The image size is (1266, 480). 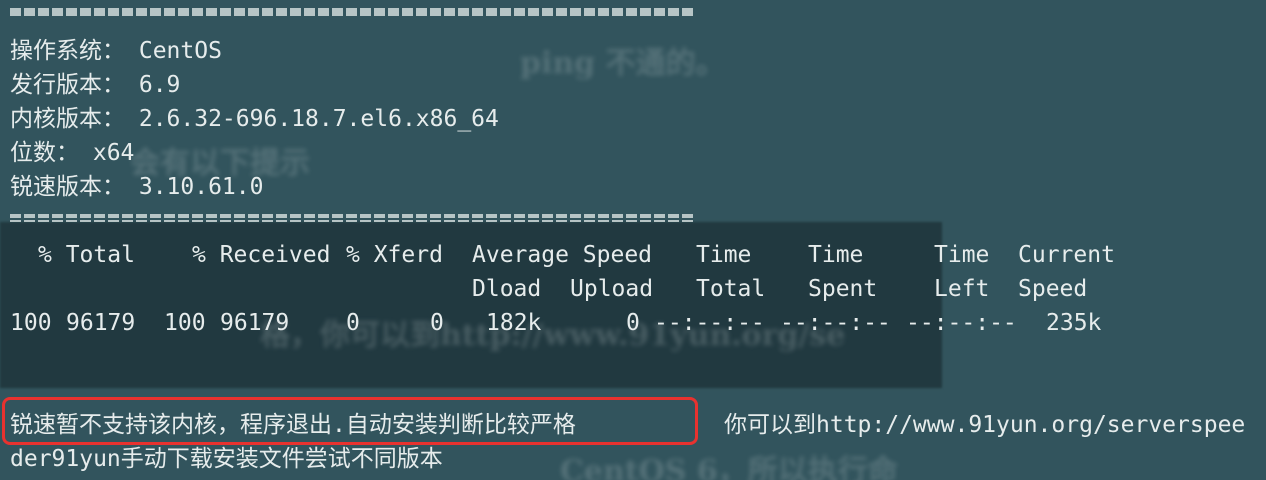 What do you see at coordinates (293, 425) in the screenshot?
I see `error-message: 锐速暂不支持该内核，程序退出.自动安装判断比较严格` at bounding box center [293, 425].